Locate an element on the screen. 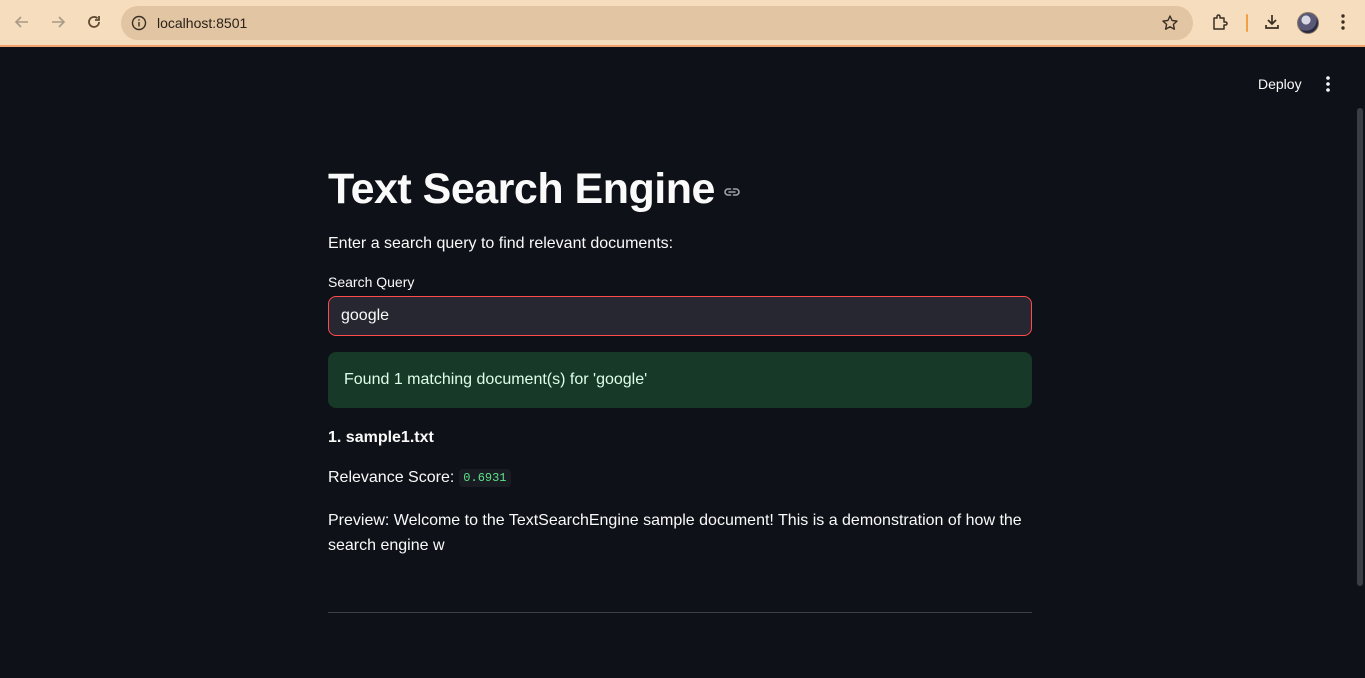 This screenshot has height=678, width=1365. page-title: Text Search Engine is located at coordinates (521, 188).